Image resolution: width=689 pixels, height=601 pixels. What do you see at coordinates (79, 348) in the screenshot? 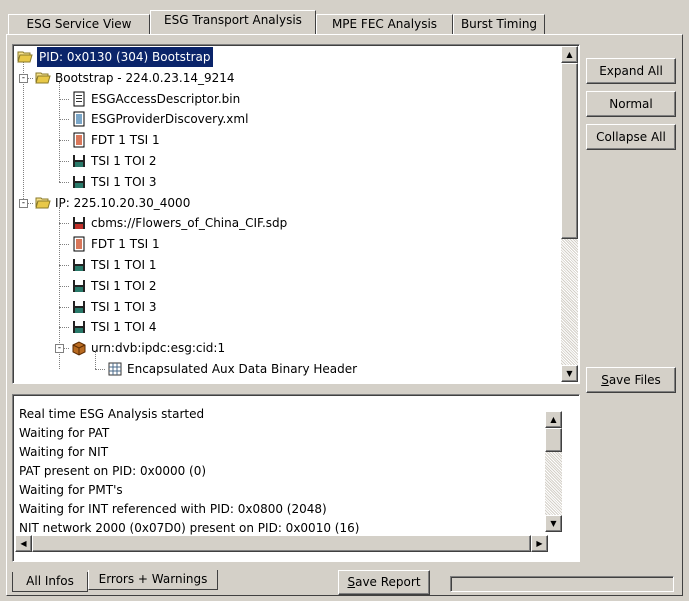
I see `package-icon` at bounding box center [79, 348].